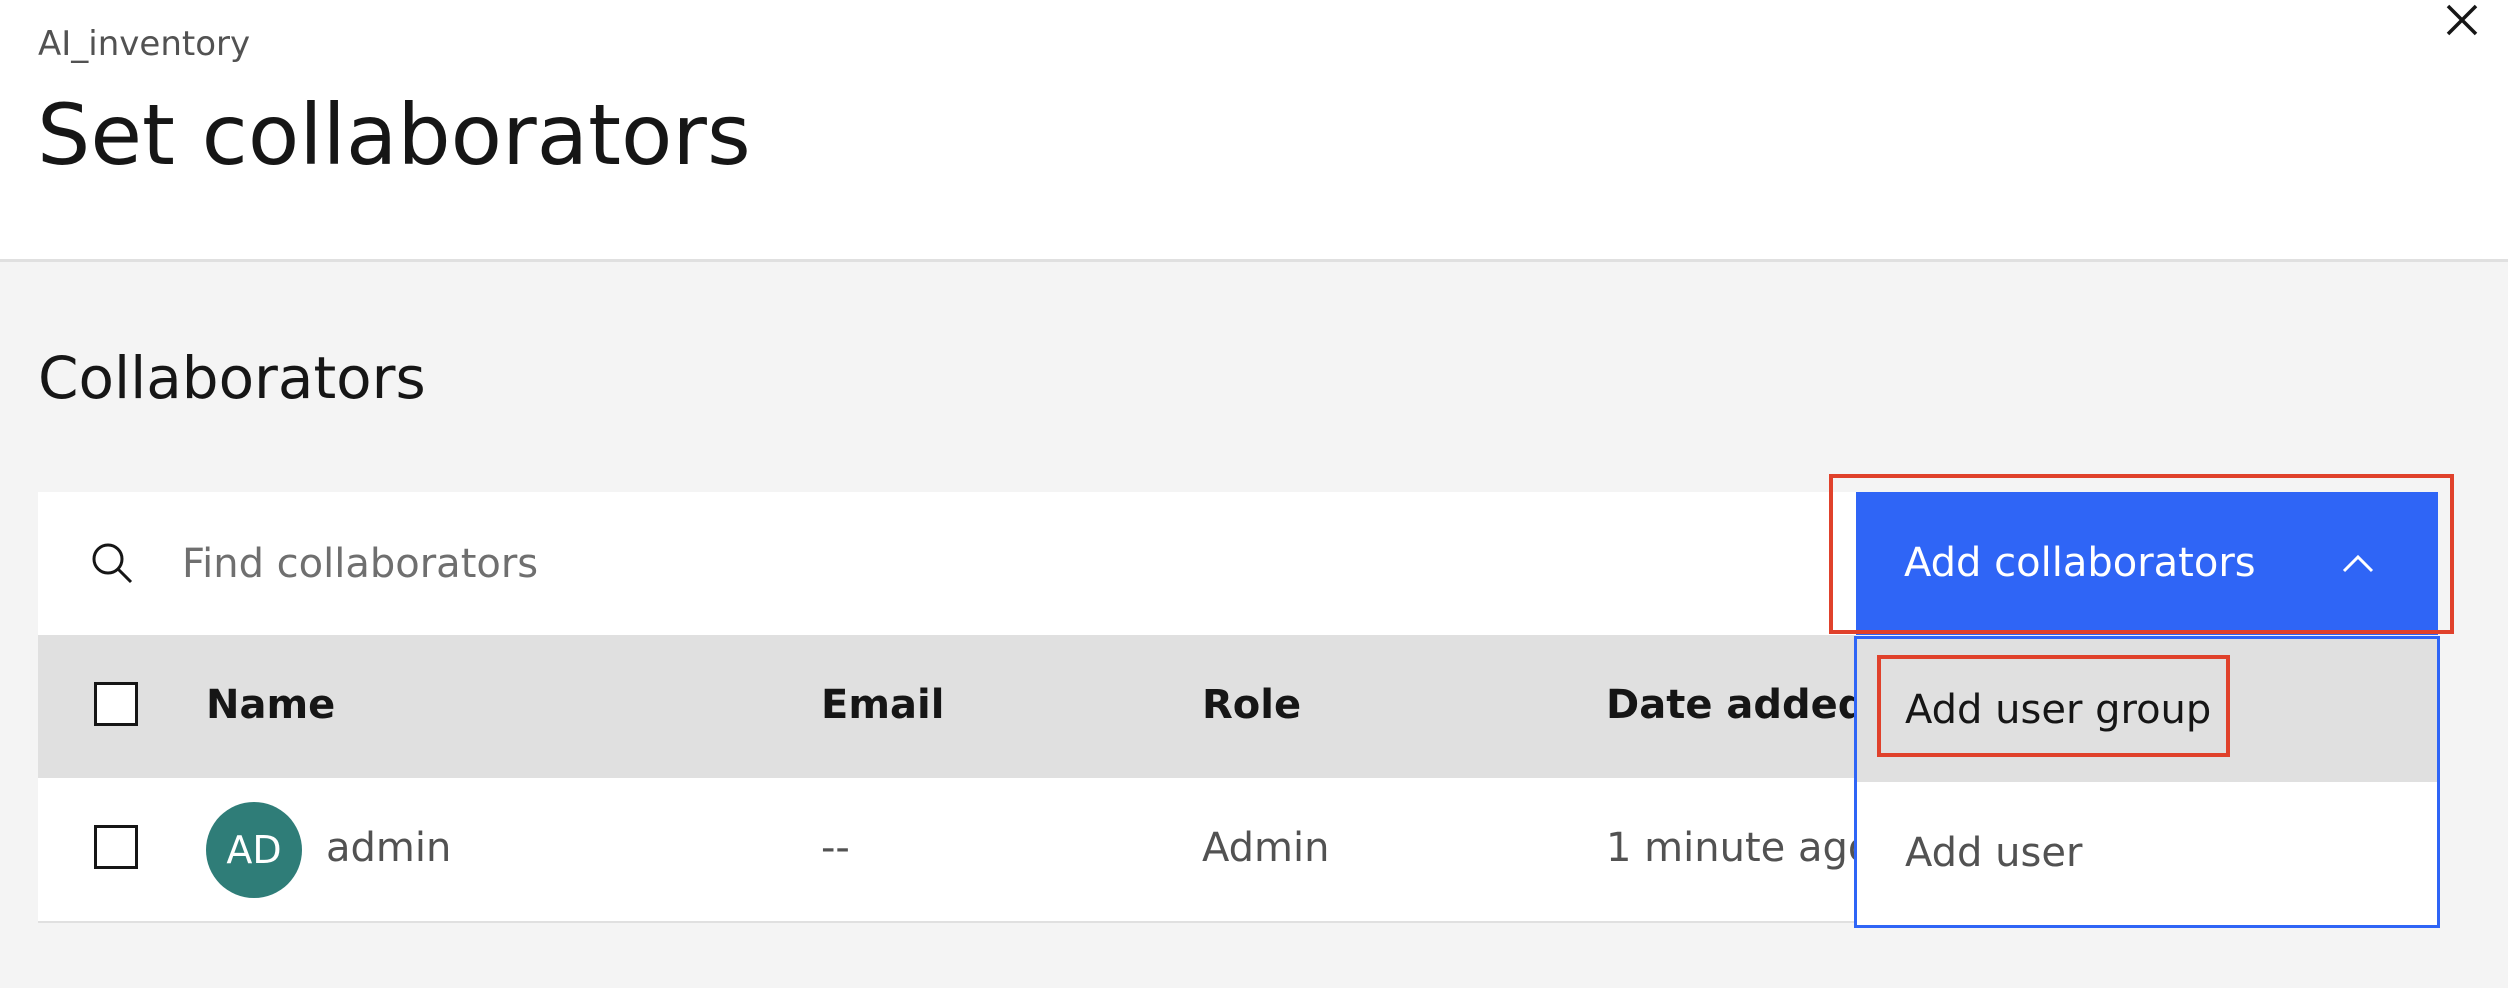  Describe the element at coordinates (758, 564) in the screenshot. I see `search-input` at that location.